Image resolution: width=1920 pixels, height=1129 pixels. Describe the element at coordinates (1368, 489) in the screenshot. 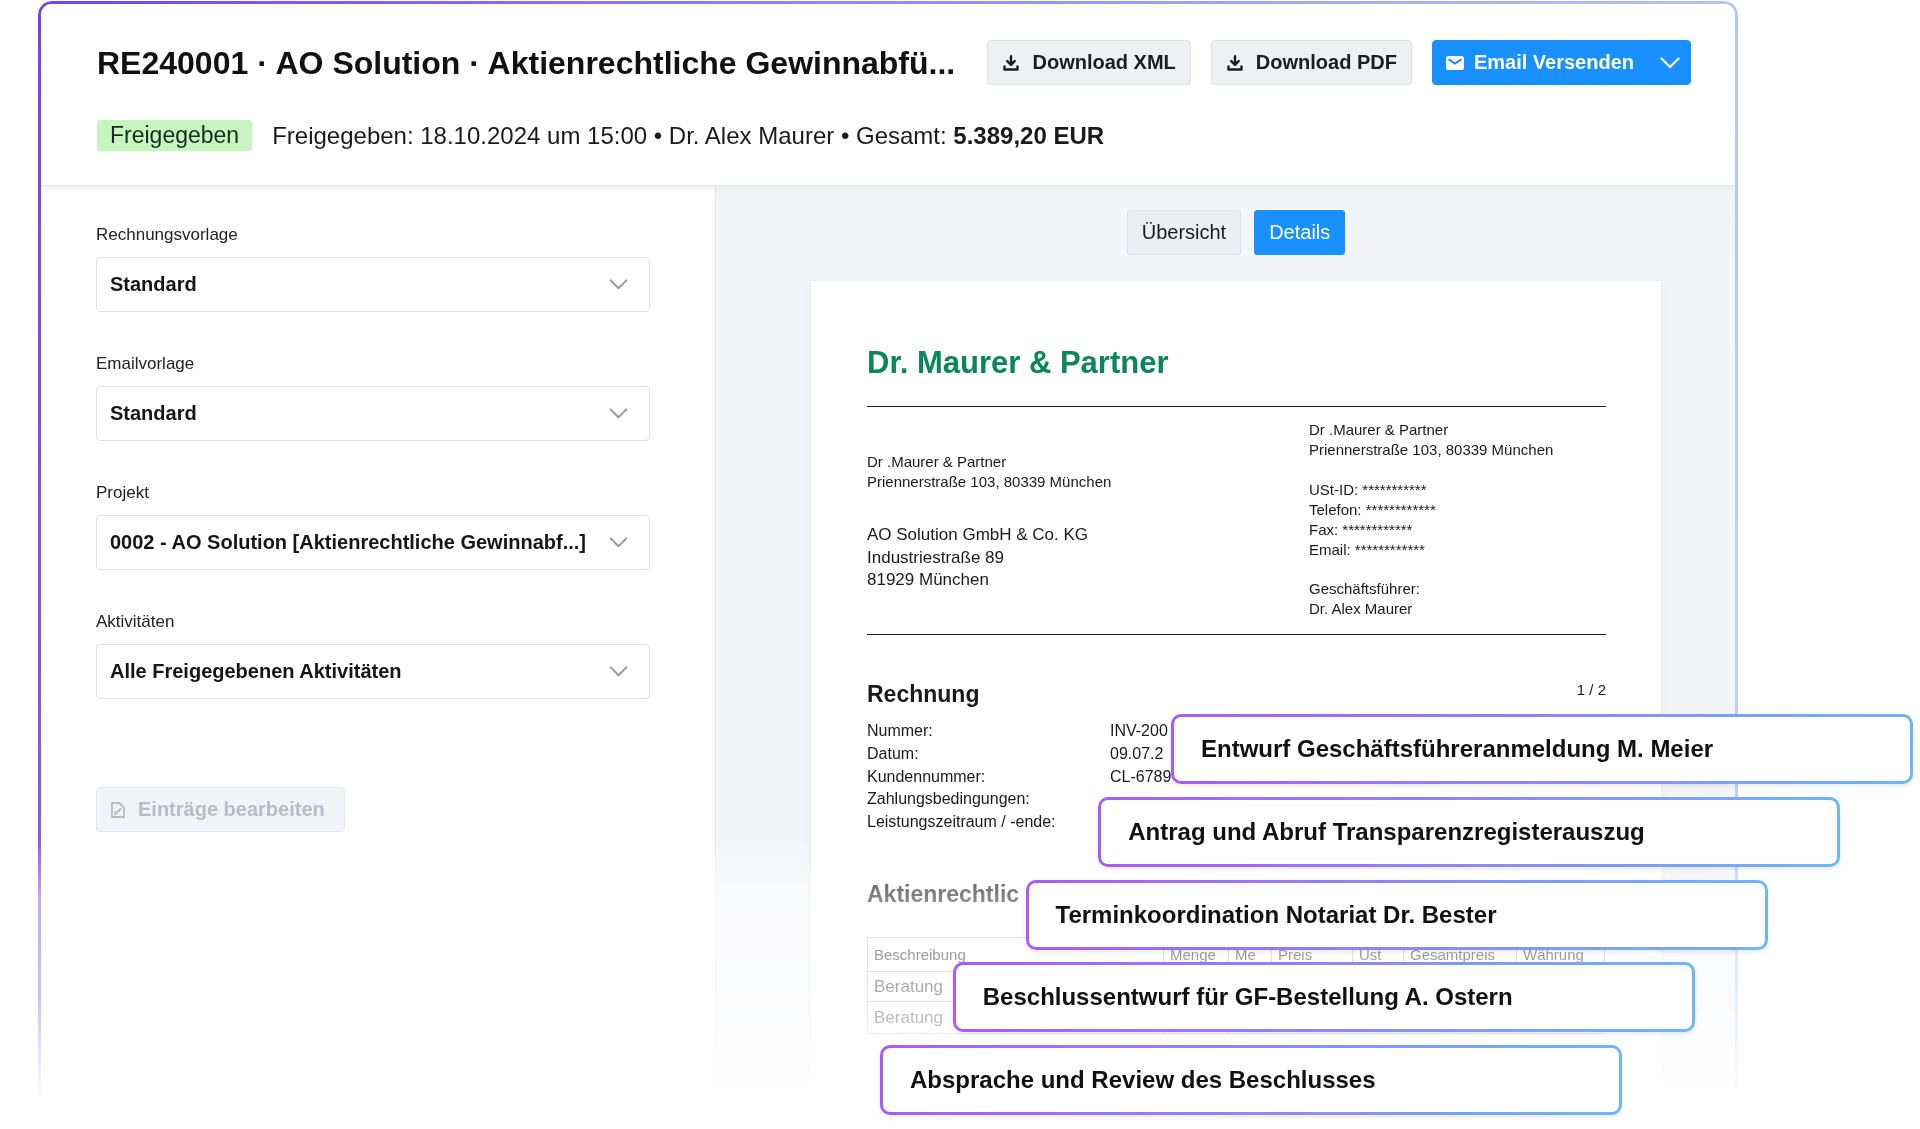

I see `letterhead-line: USt-ID: ***********` at that location.